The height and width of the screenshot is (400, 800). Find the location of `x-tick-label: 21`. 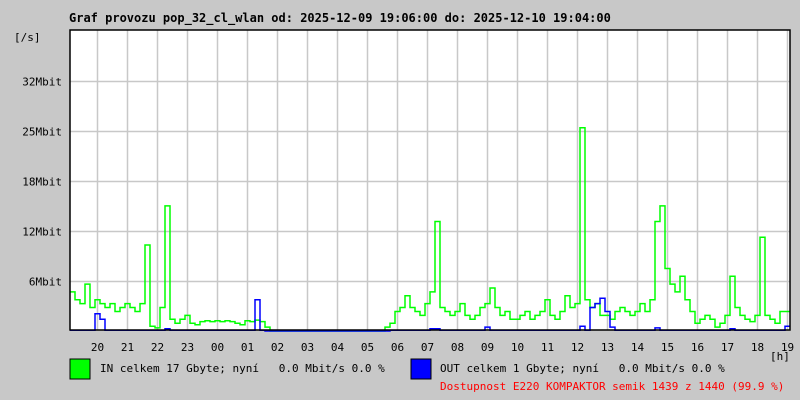

x-tick-label: 21 is located at coordinates (127, 347).